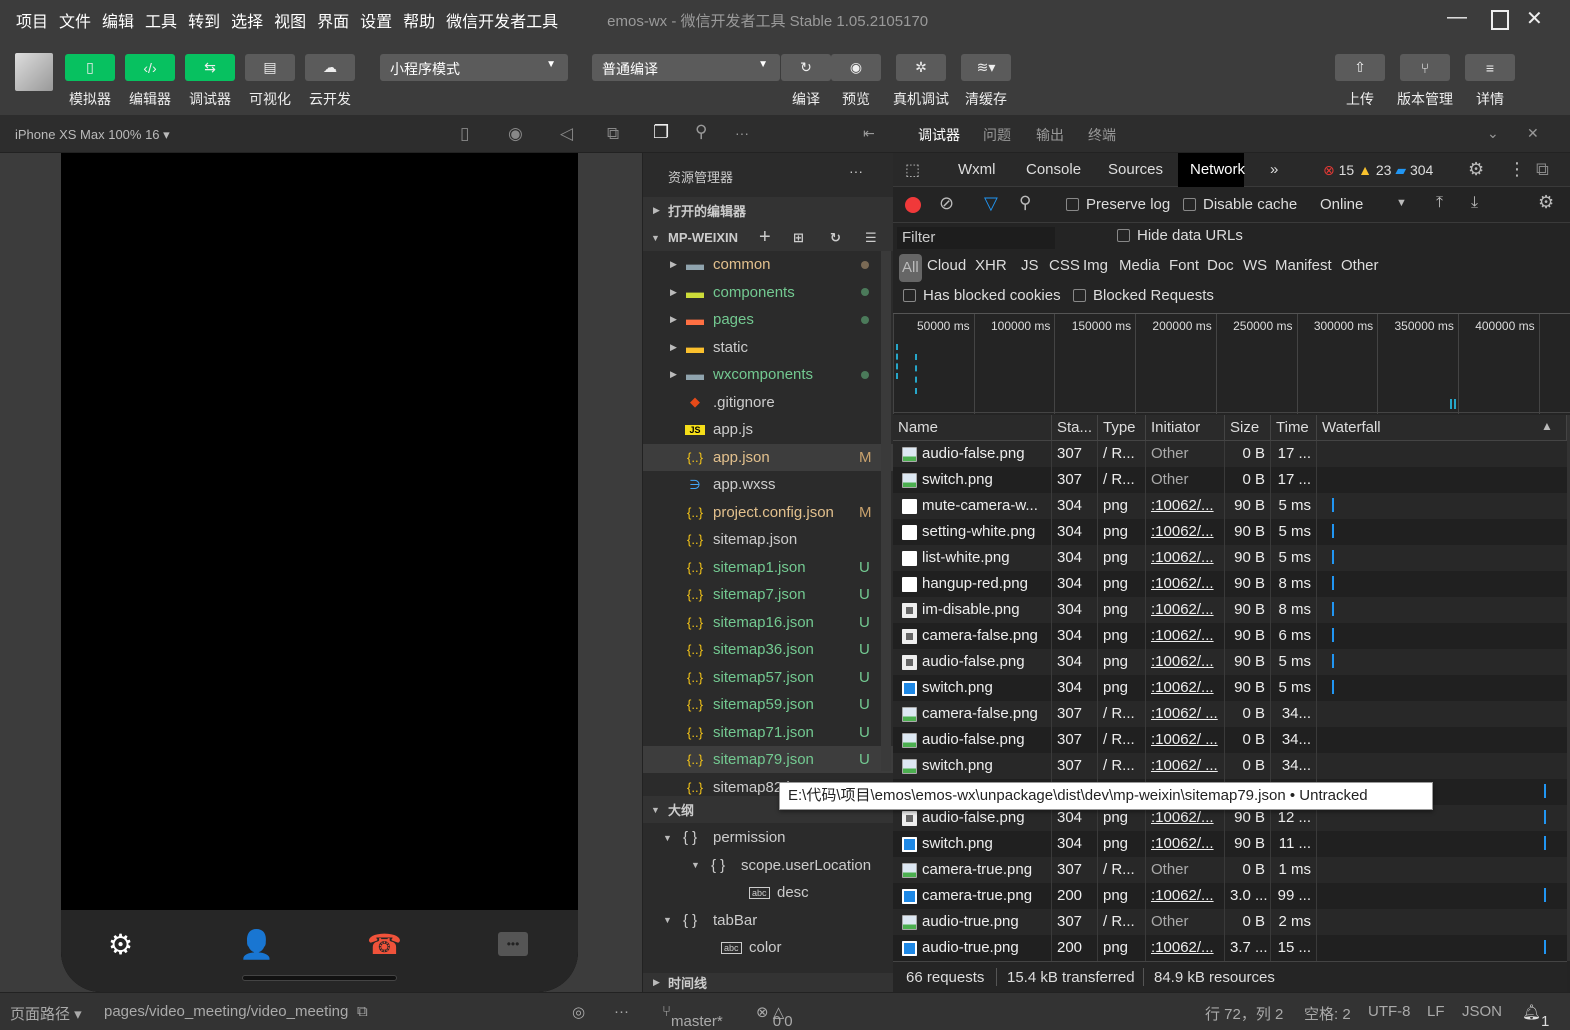 This screenshot has width=1570, height=1030. Describe the element at coordinates (661, 132) in the screenshot. I see `files-icon: ❐` at that location.